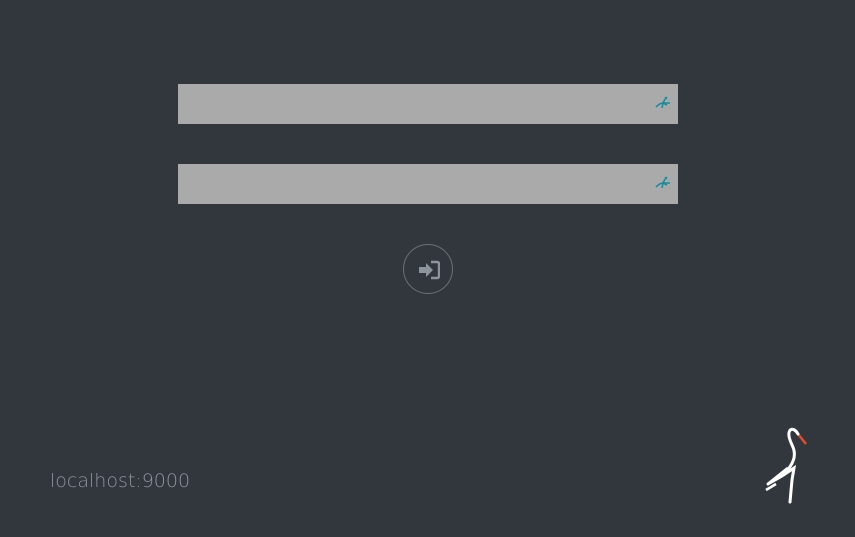  Describe the element at coordinates (413, 184) in the screenshot. I see `secret-key-input` at that location.